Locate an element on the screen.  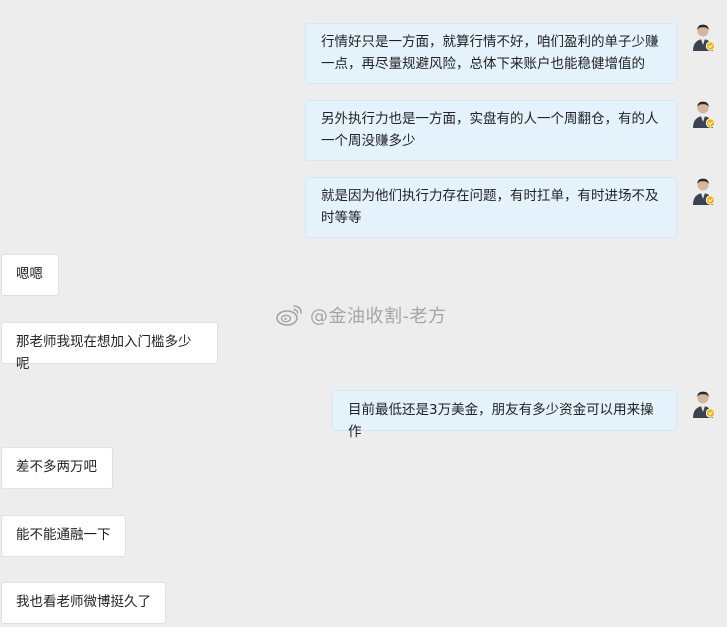
weibo-watermark: @金油收割-老方 is located at coordinates (361, 315).